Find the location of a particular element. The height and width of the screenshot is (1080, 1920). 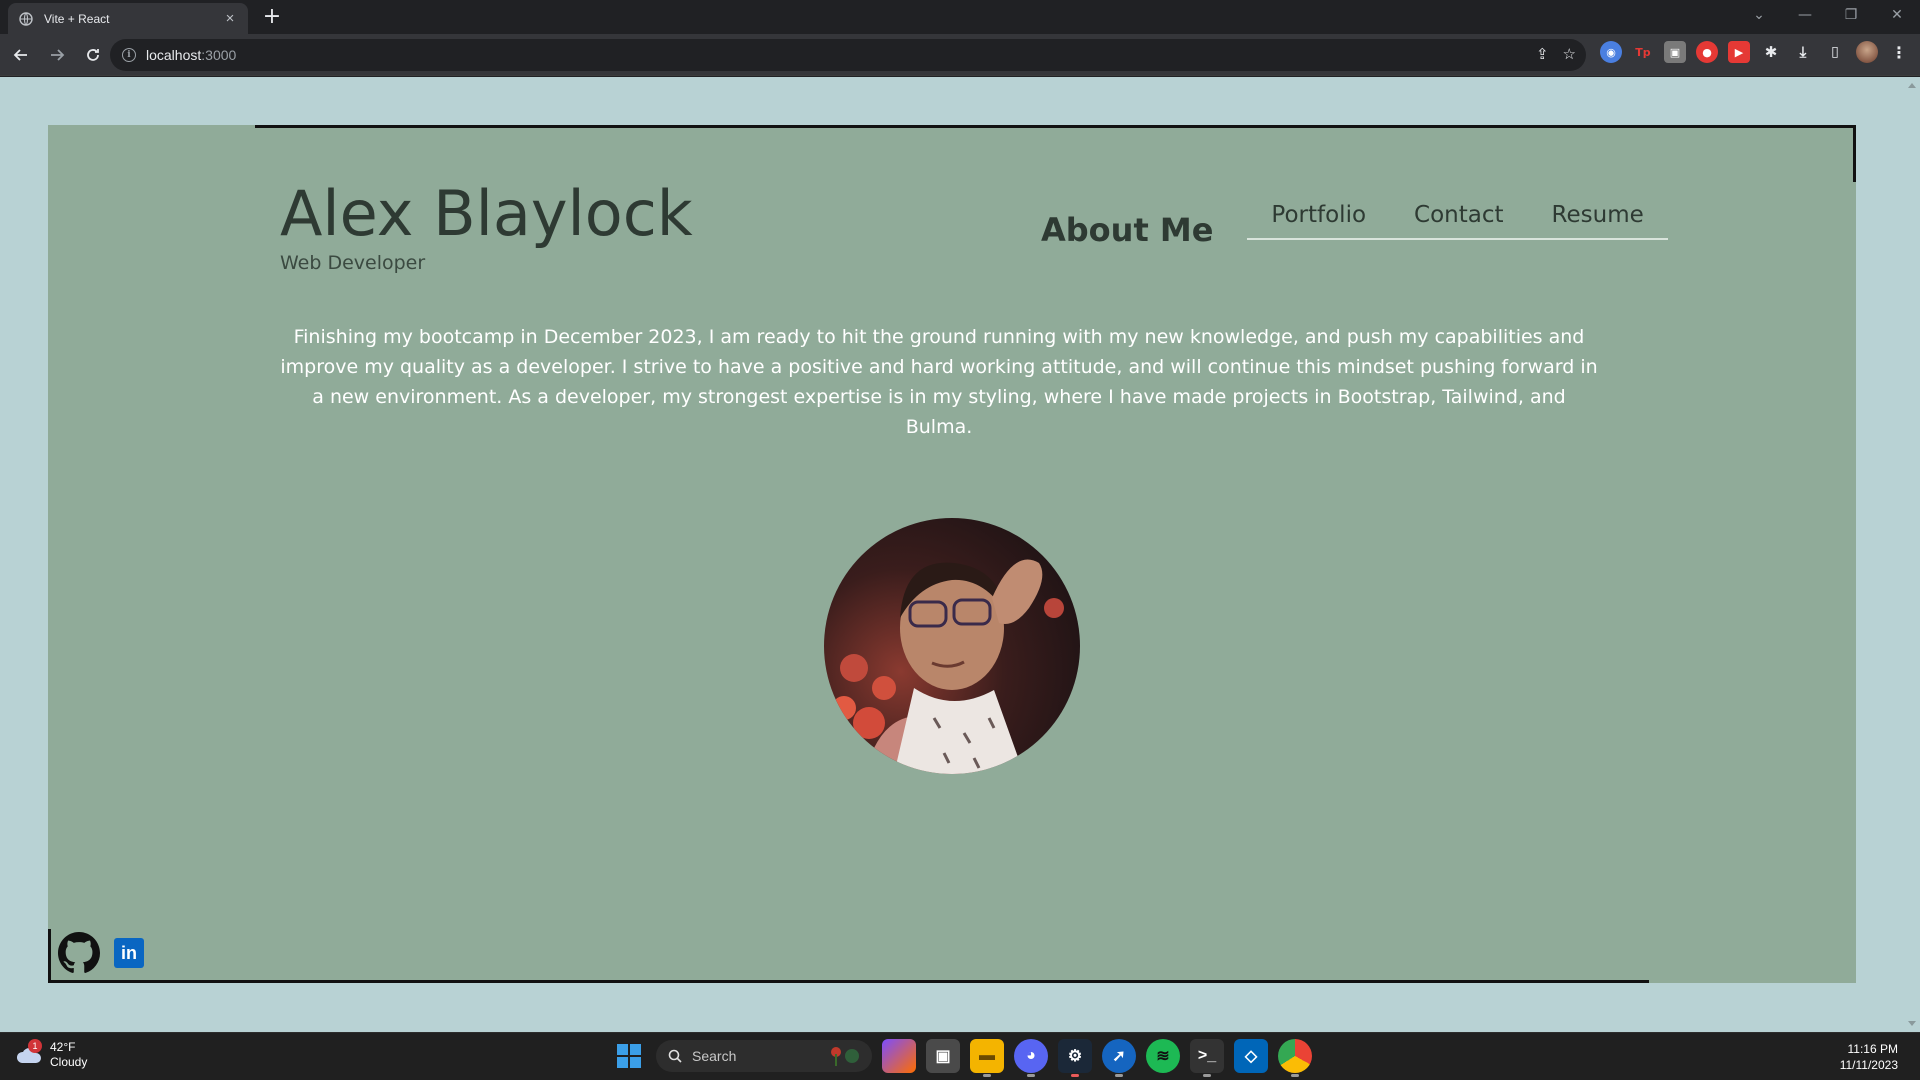

chrome-icon is located at coordinates (1295, 1058).